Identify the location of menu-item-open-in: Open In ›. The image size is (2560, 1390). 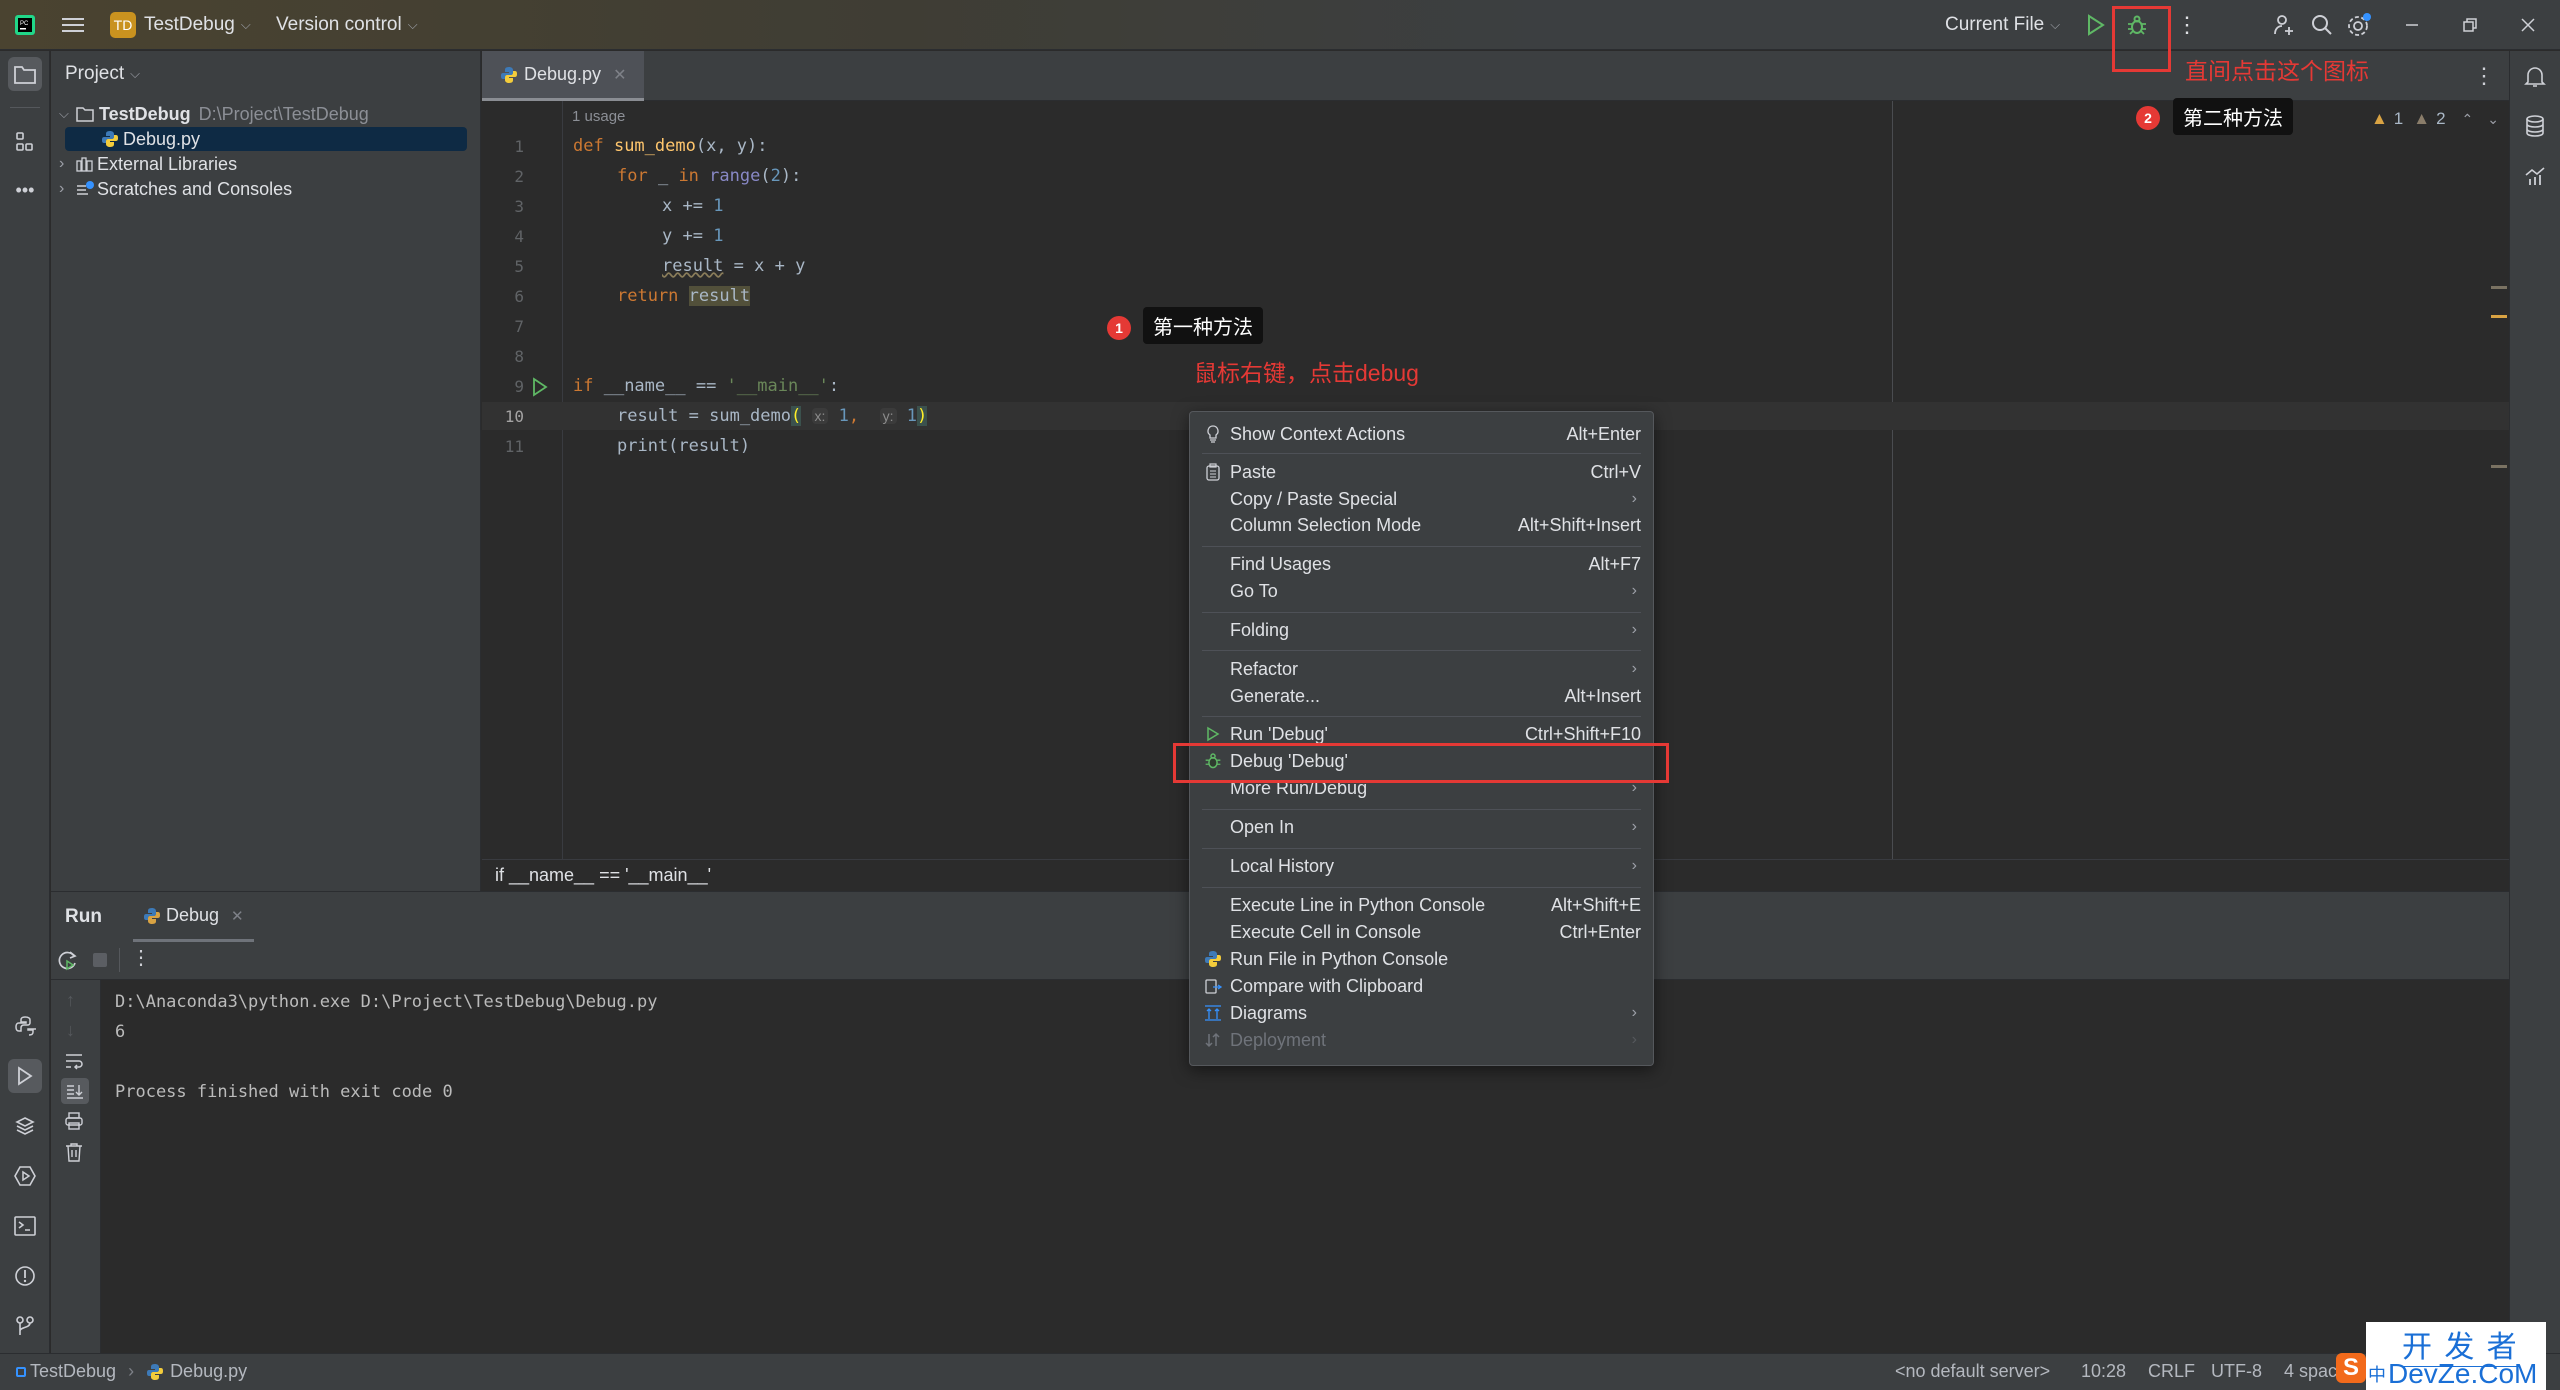
(1421, 827).